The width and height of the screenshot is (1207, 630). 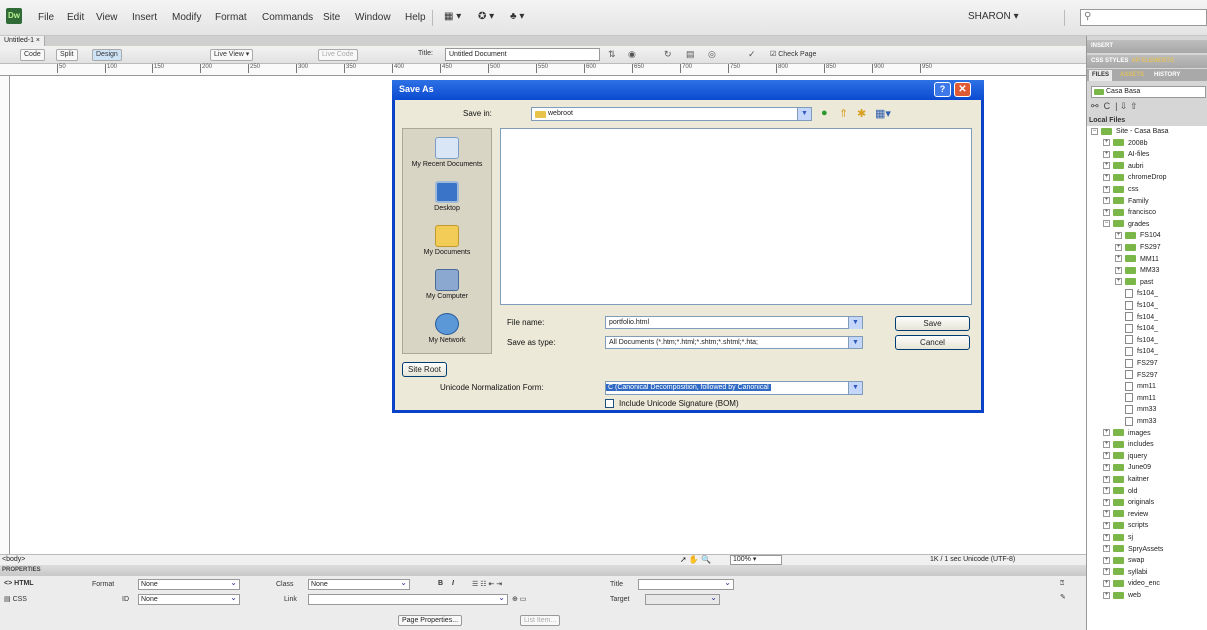 I want to click on file-tree-item: + scripts, so click(x=1125, y=525).